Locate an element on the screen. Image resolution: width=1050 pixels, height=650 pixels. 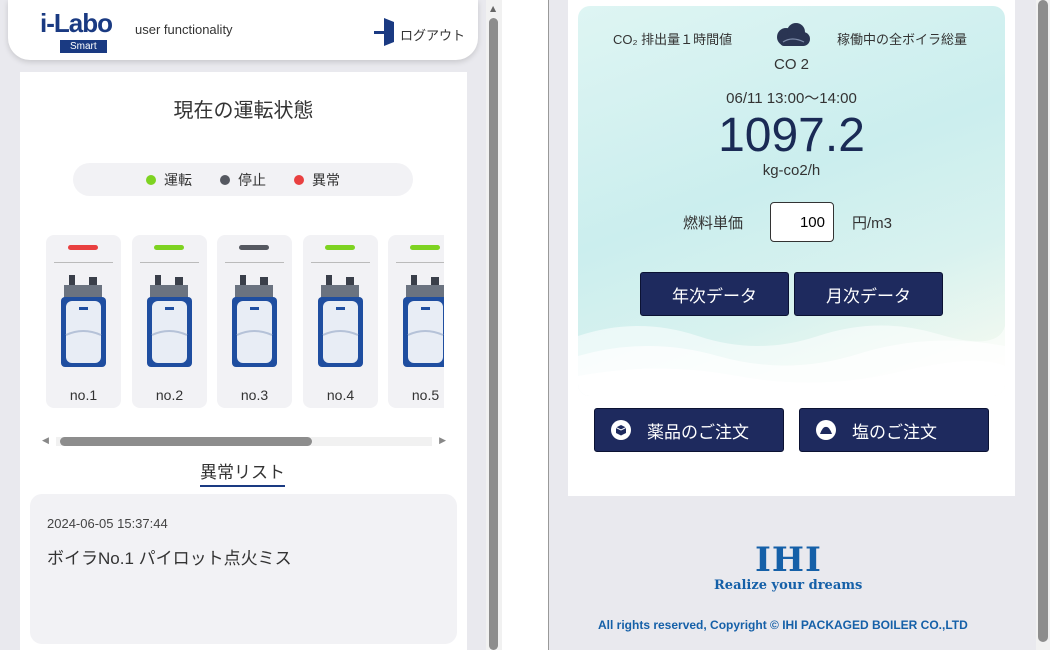
boiler-card-2: no.2 is located at coordinates (169, 321).